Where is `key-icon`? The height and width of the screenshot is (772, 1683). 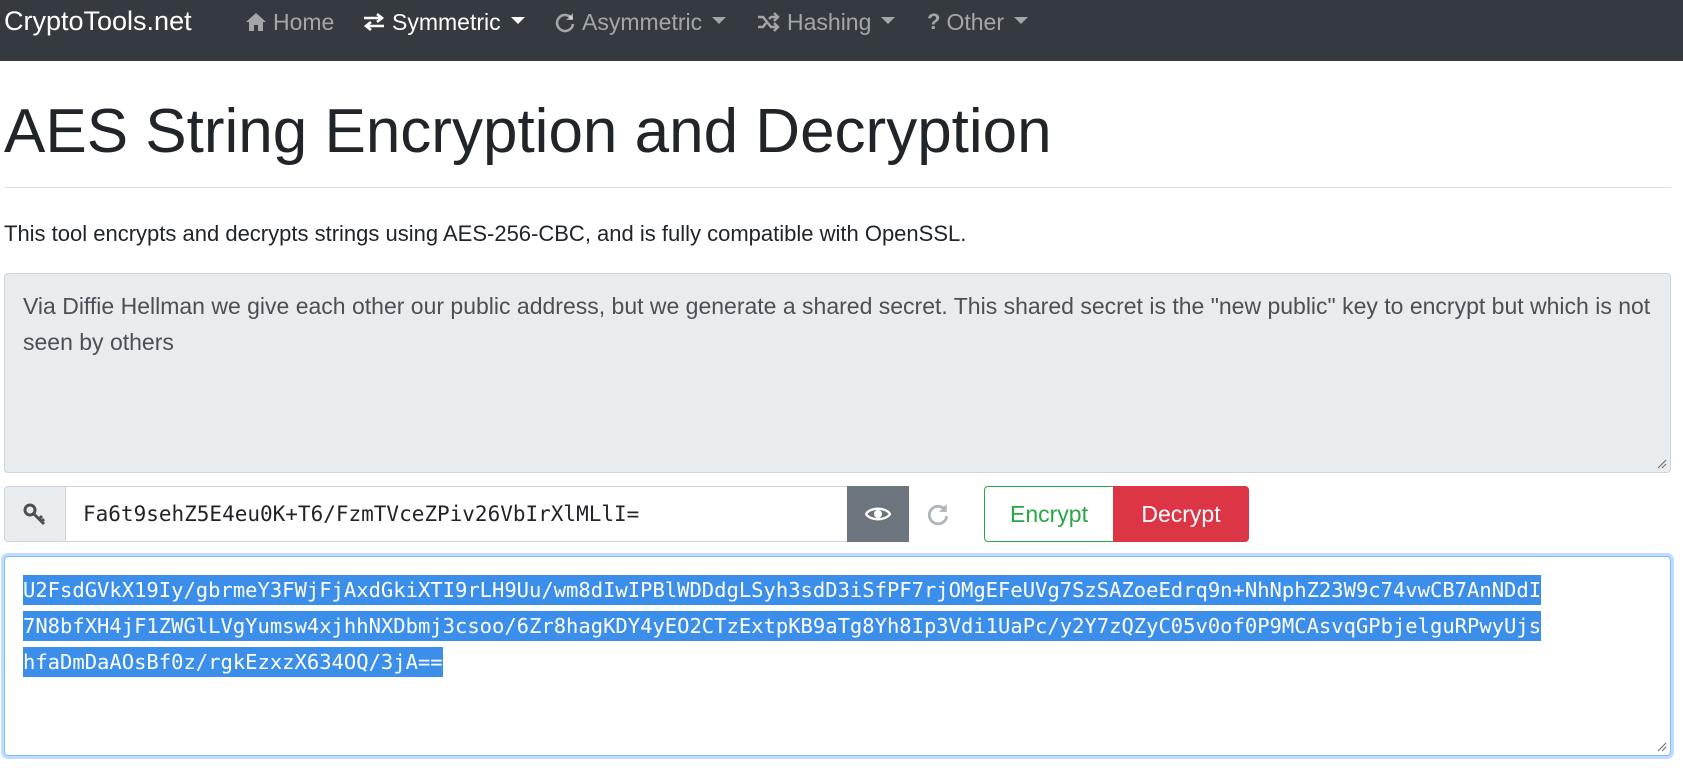
key-icon is located at coordinates (34, 514).